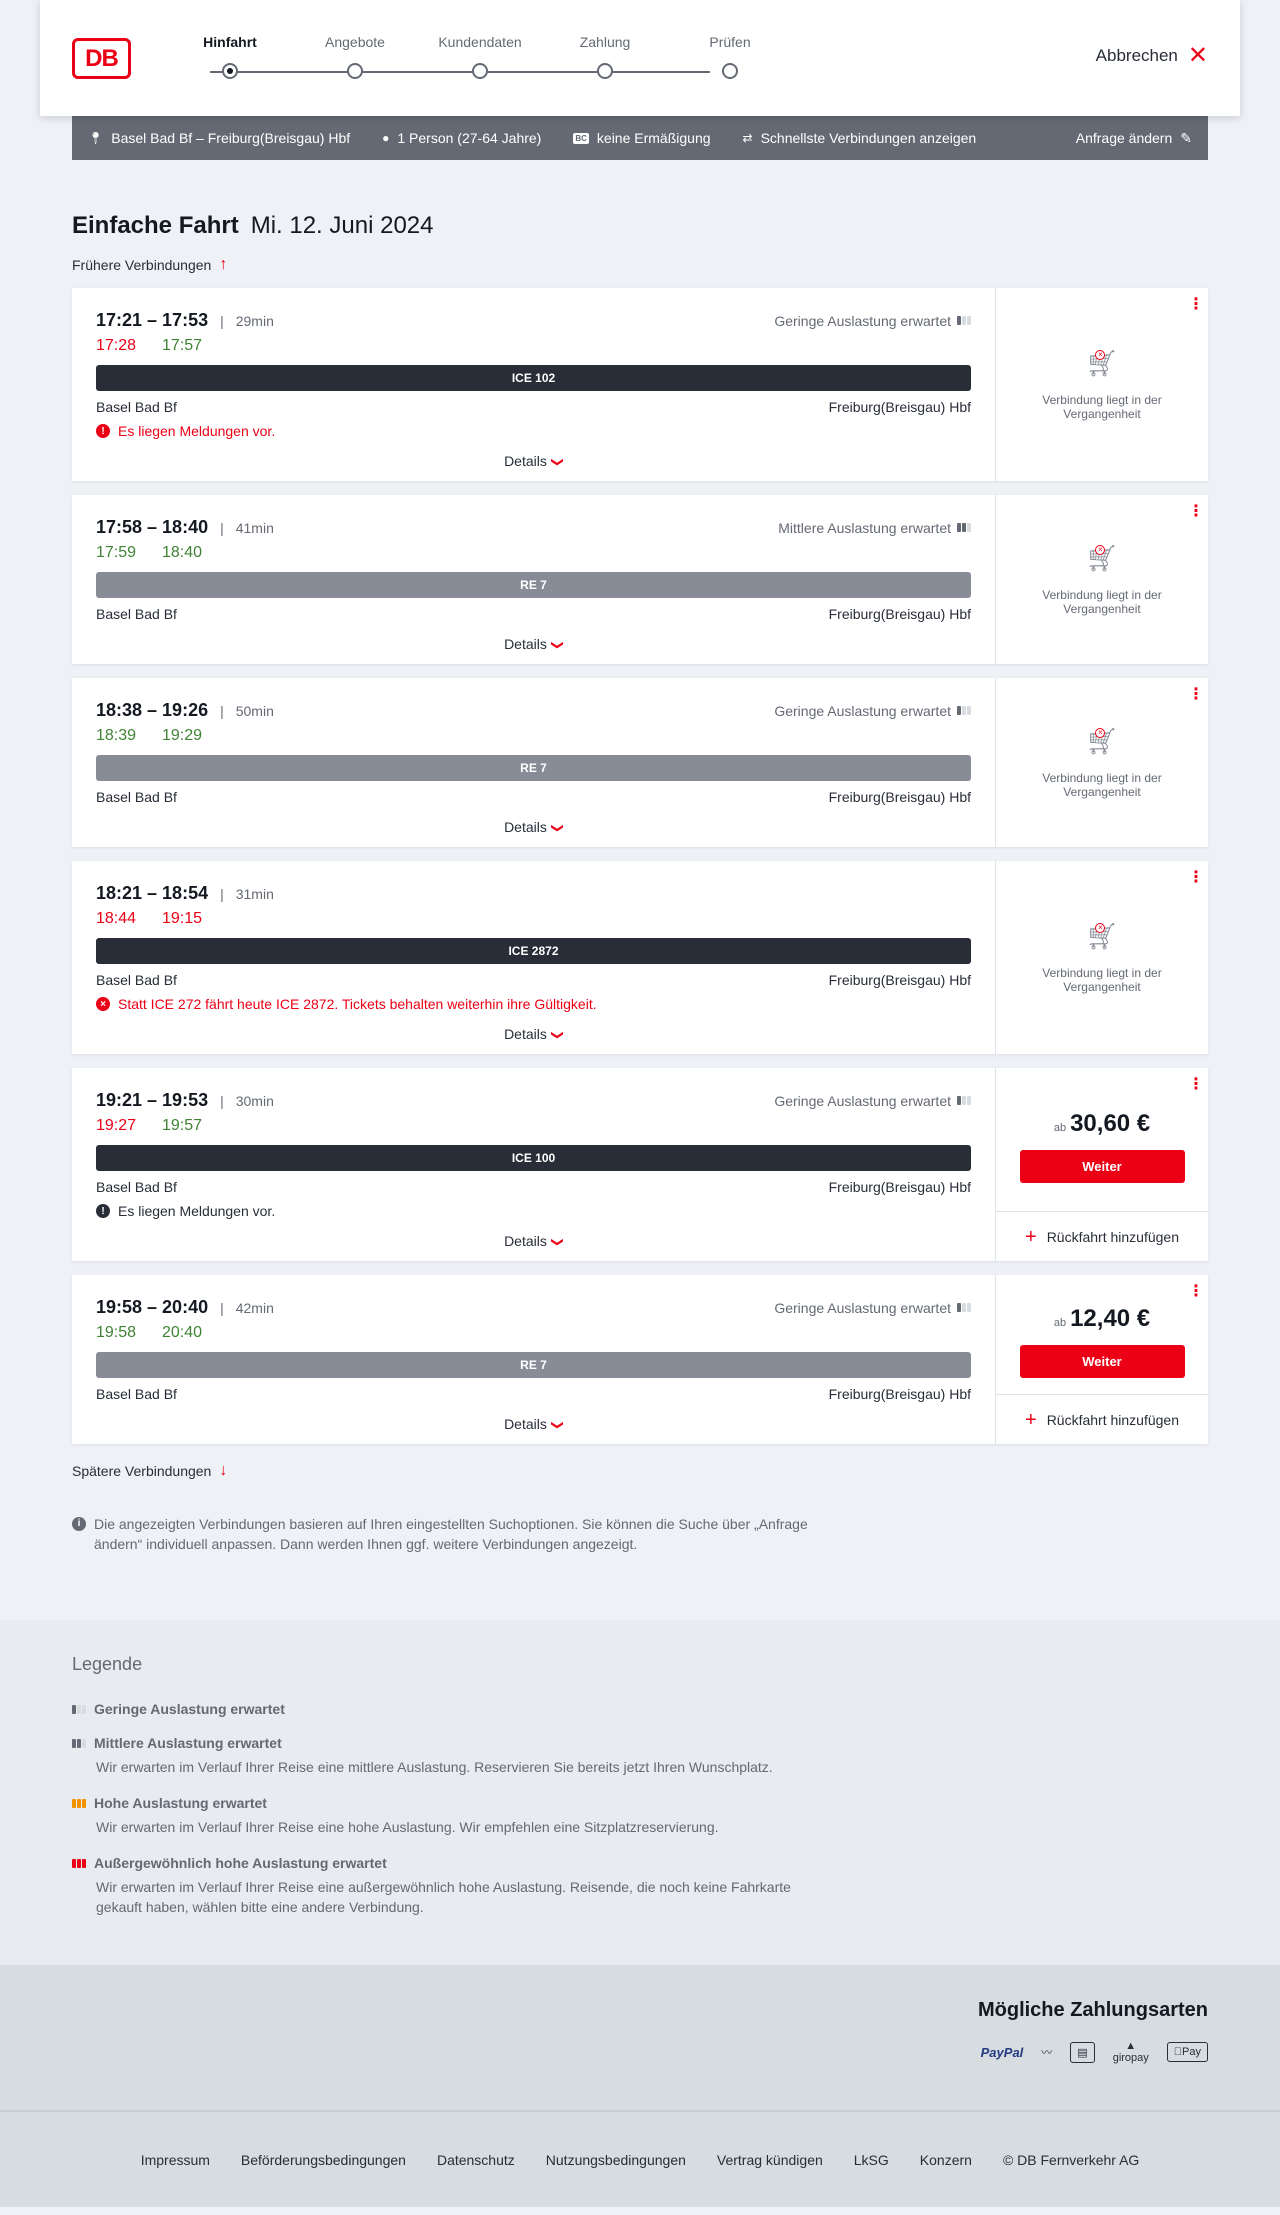 This screenshot has height=2215, width=1280. Describe the element at coordinates (653, 138) in the screenshot. I see `discount-text: keine Ermäßigung` at that location.